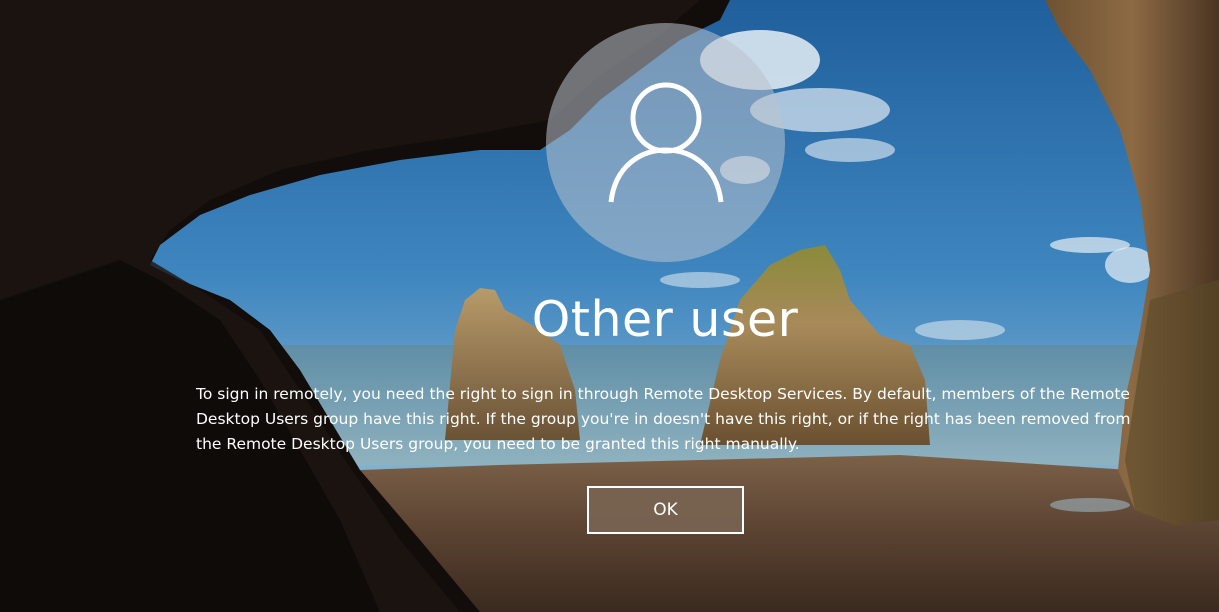  What do you see at coordinates (665, 319) in the screenshot?
I see `username: Other user` at bounding box center [665, 319].